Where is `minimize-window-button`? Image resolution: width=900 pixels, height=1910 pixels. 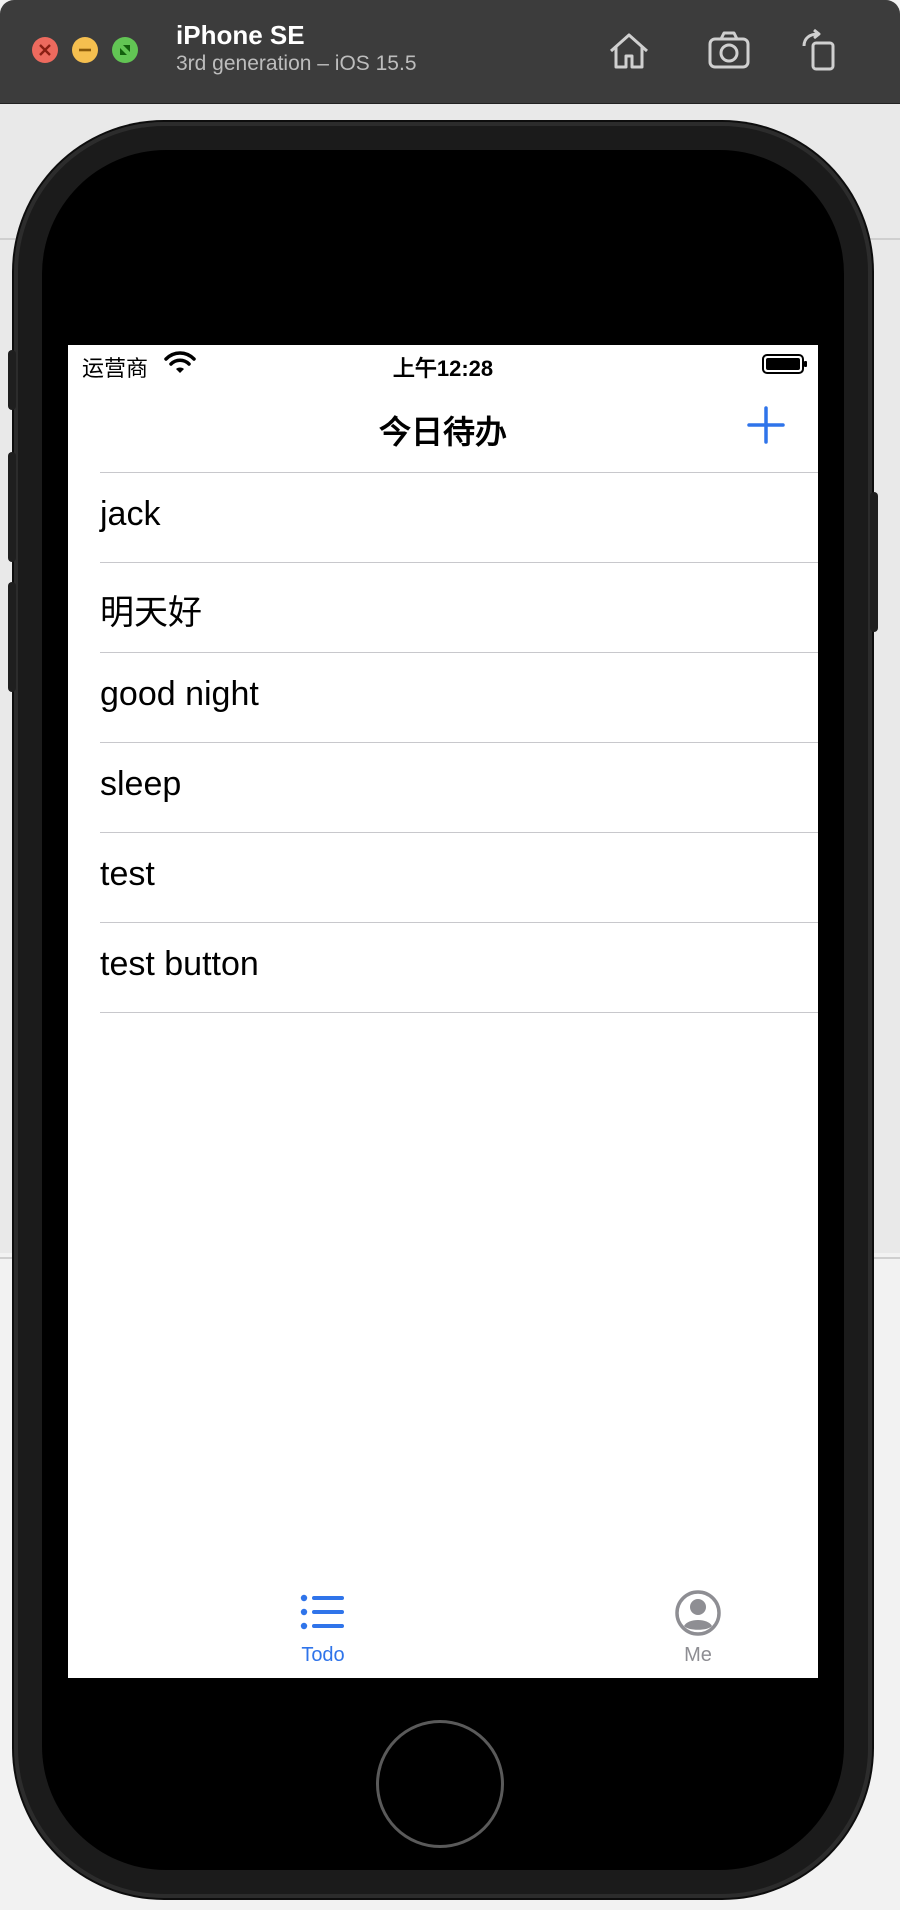 minimize-window-button is located at coordinates (85, 50).